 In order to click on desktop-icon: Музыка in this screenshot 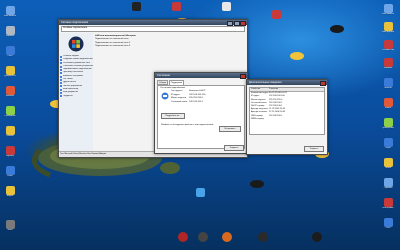, I will do `click(10, 155)`.